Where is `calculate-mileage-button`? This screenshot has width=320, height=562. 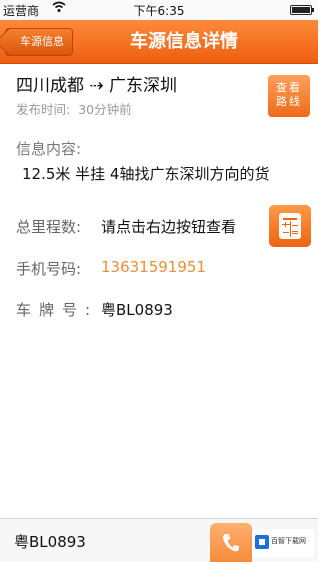 calculate-mileage-button is located at coordinates (290, 226).